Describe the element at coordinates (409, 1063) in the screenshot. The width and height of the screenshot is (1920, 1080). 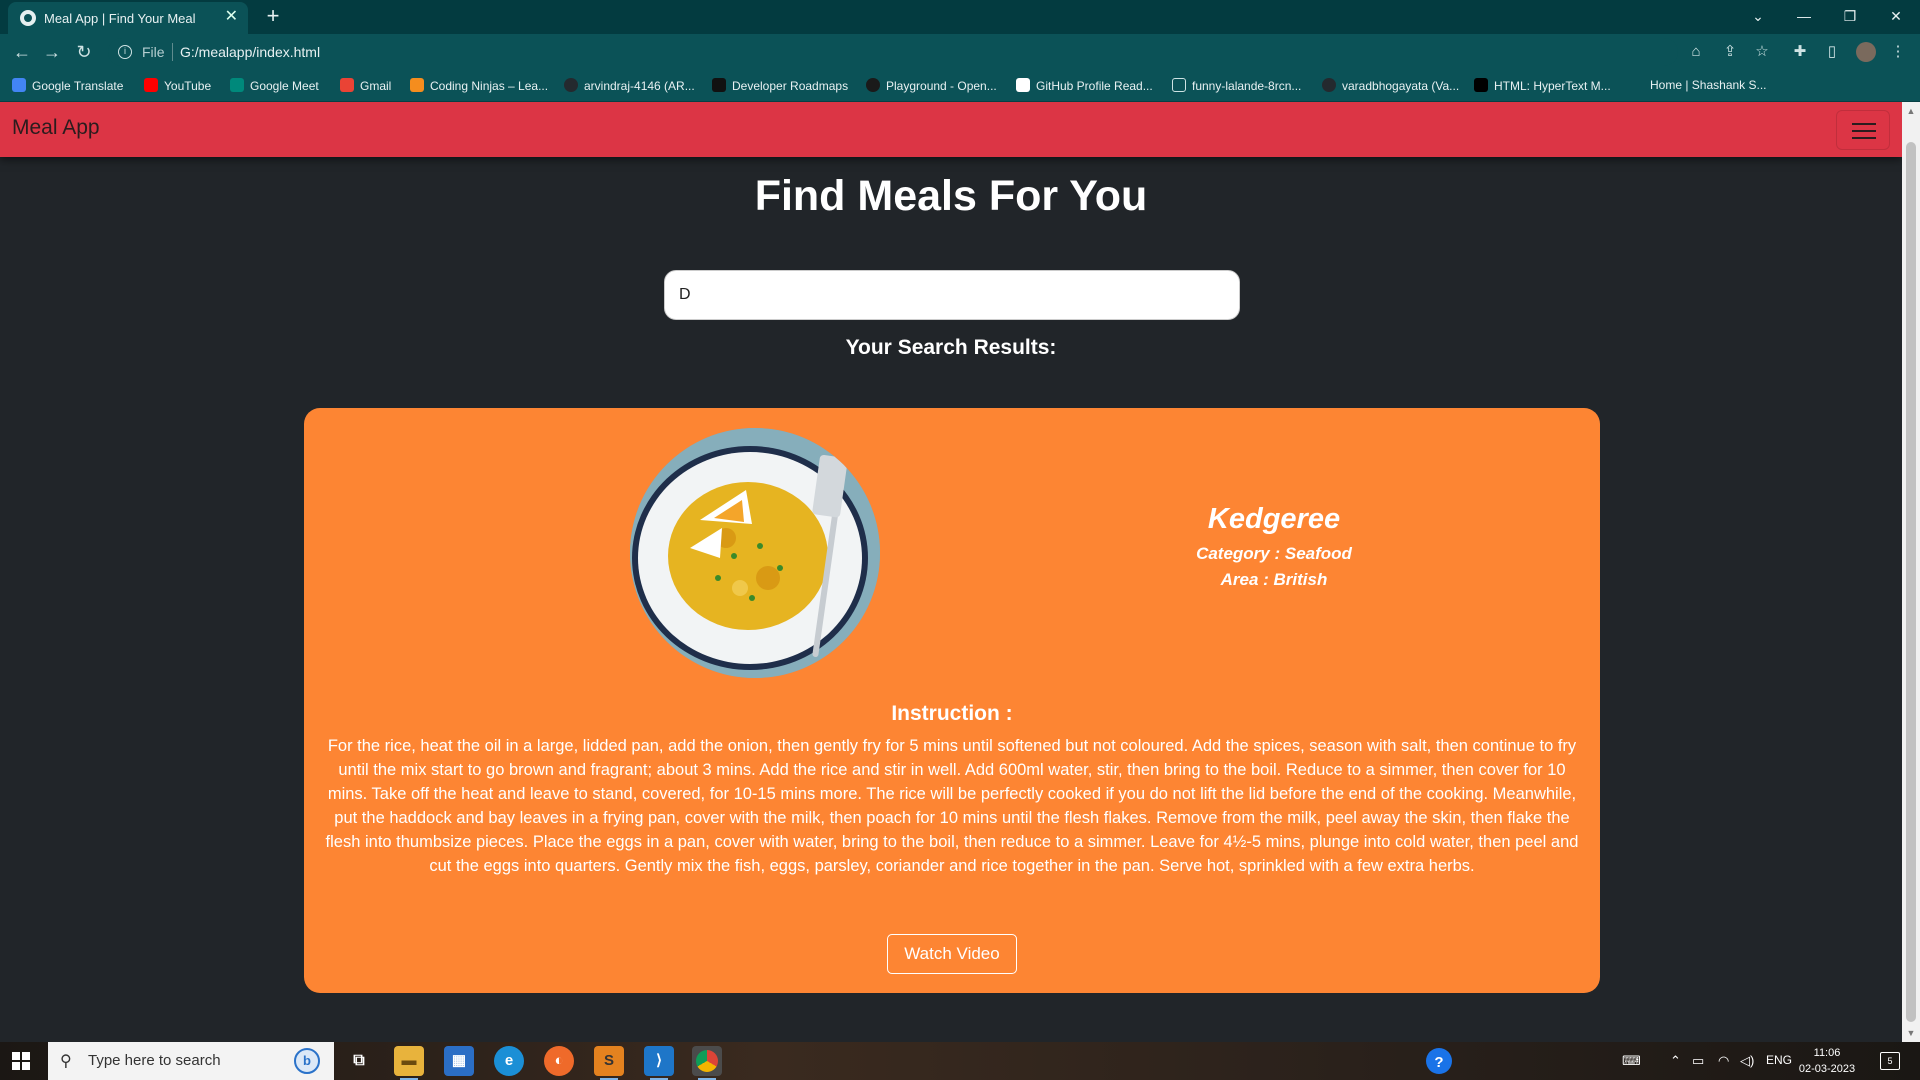
I see `file-explorer-icon: ▬` at that location.